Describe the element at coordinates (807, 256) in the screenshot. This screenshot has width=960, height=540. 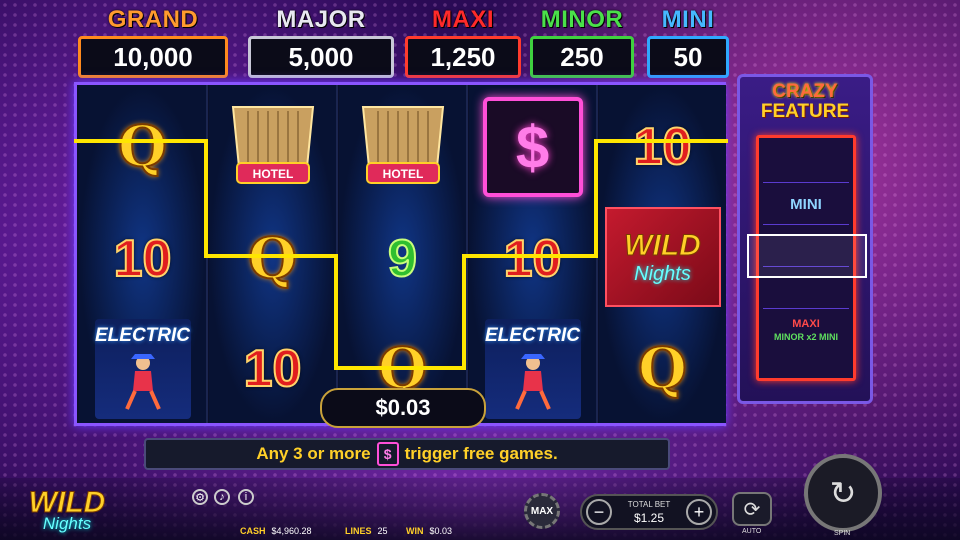
I see `wheel-selector` at that location.